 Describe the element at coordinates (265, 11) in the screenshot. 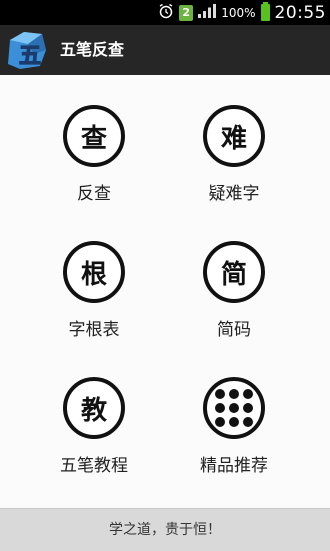

I see `battery-icon` at that location.